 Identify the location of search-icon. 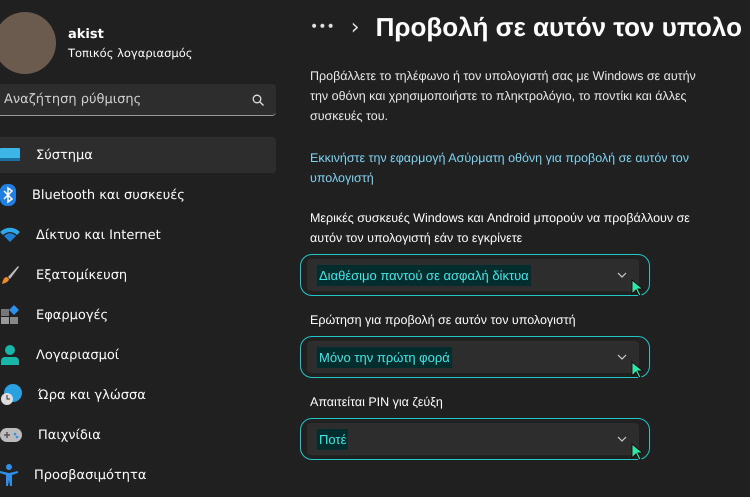
(258, 100).